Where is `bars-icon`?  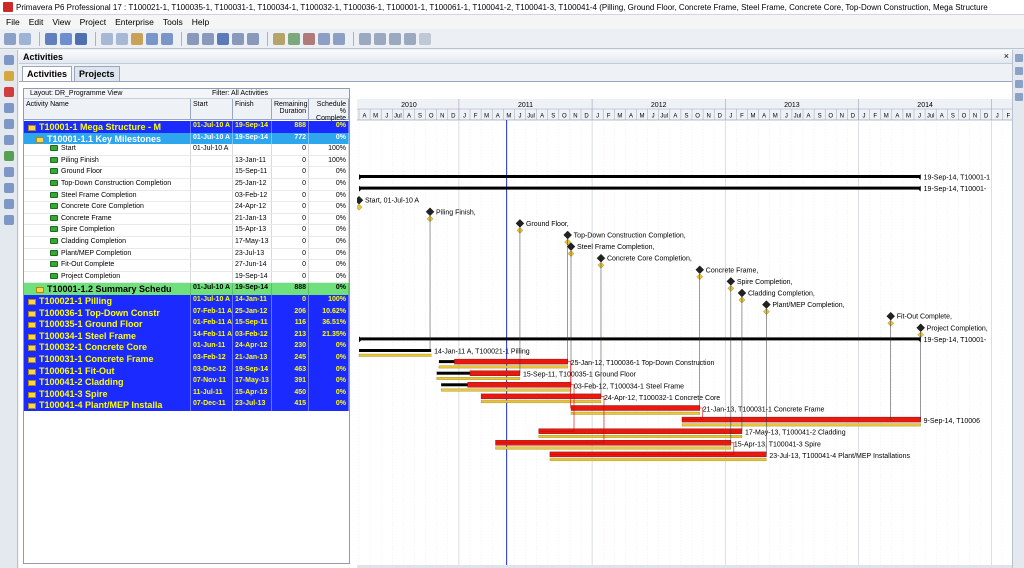
bars-icon is located at coordinates (66, 38).